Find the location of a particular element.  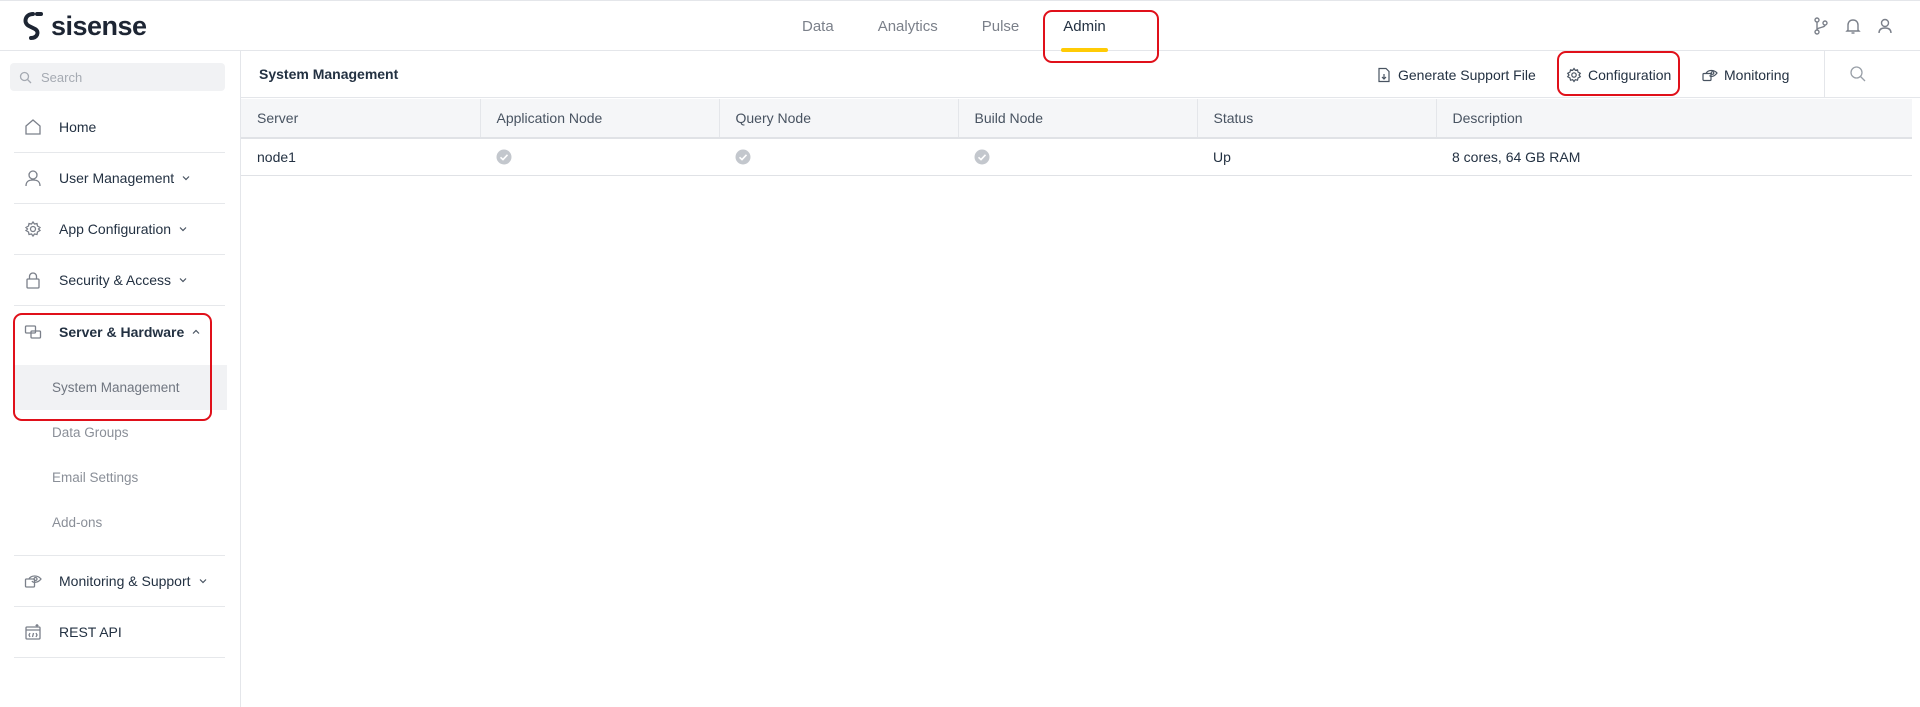

top-bar: sisense Data Analytics Pulse Admin is located at coordinates (960, 26).